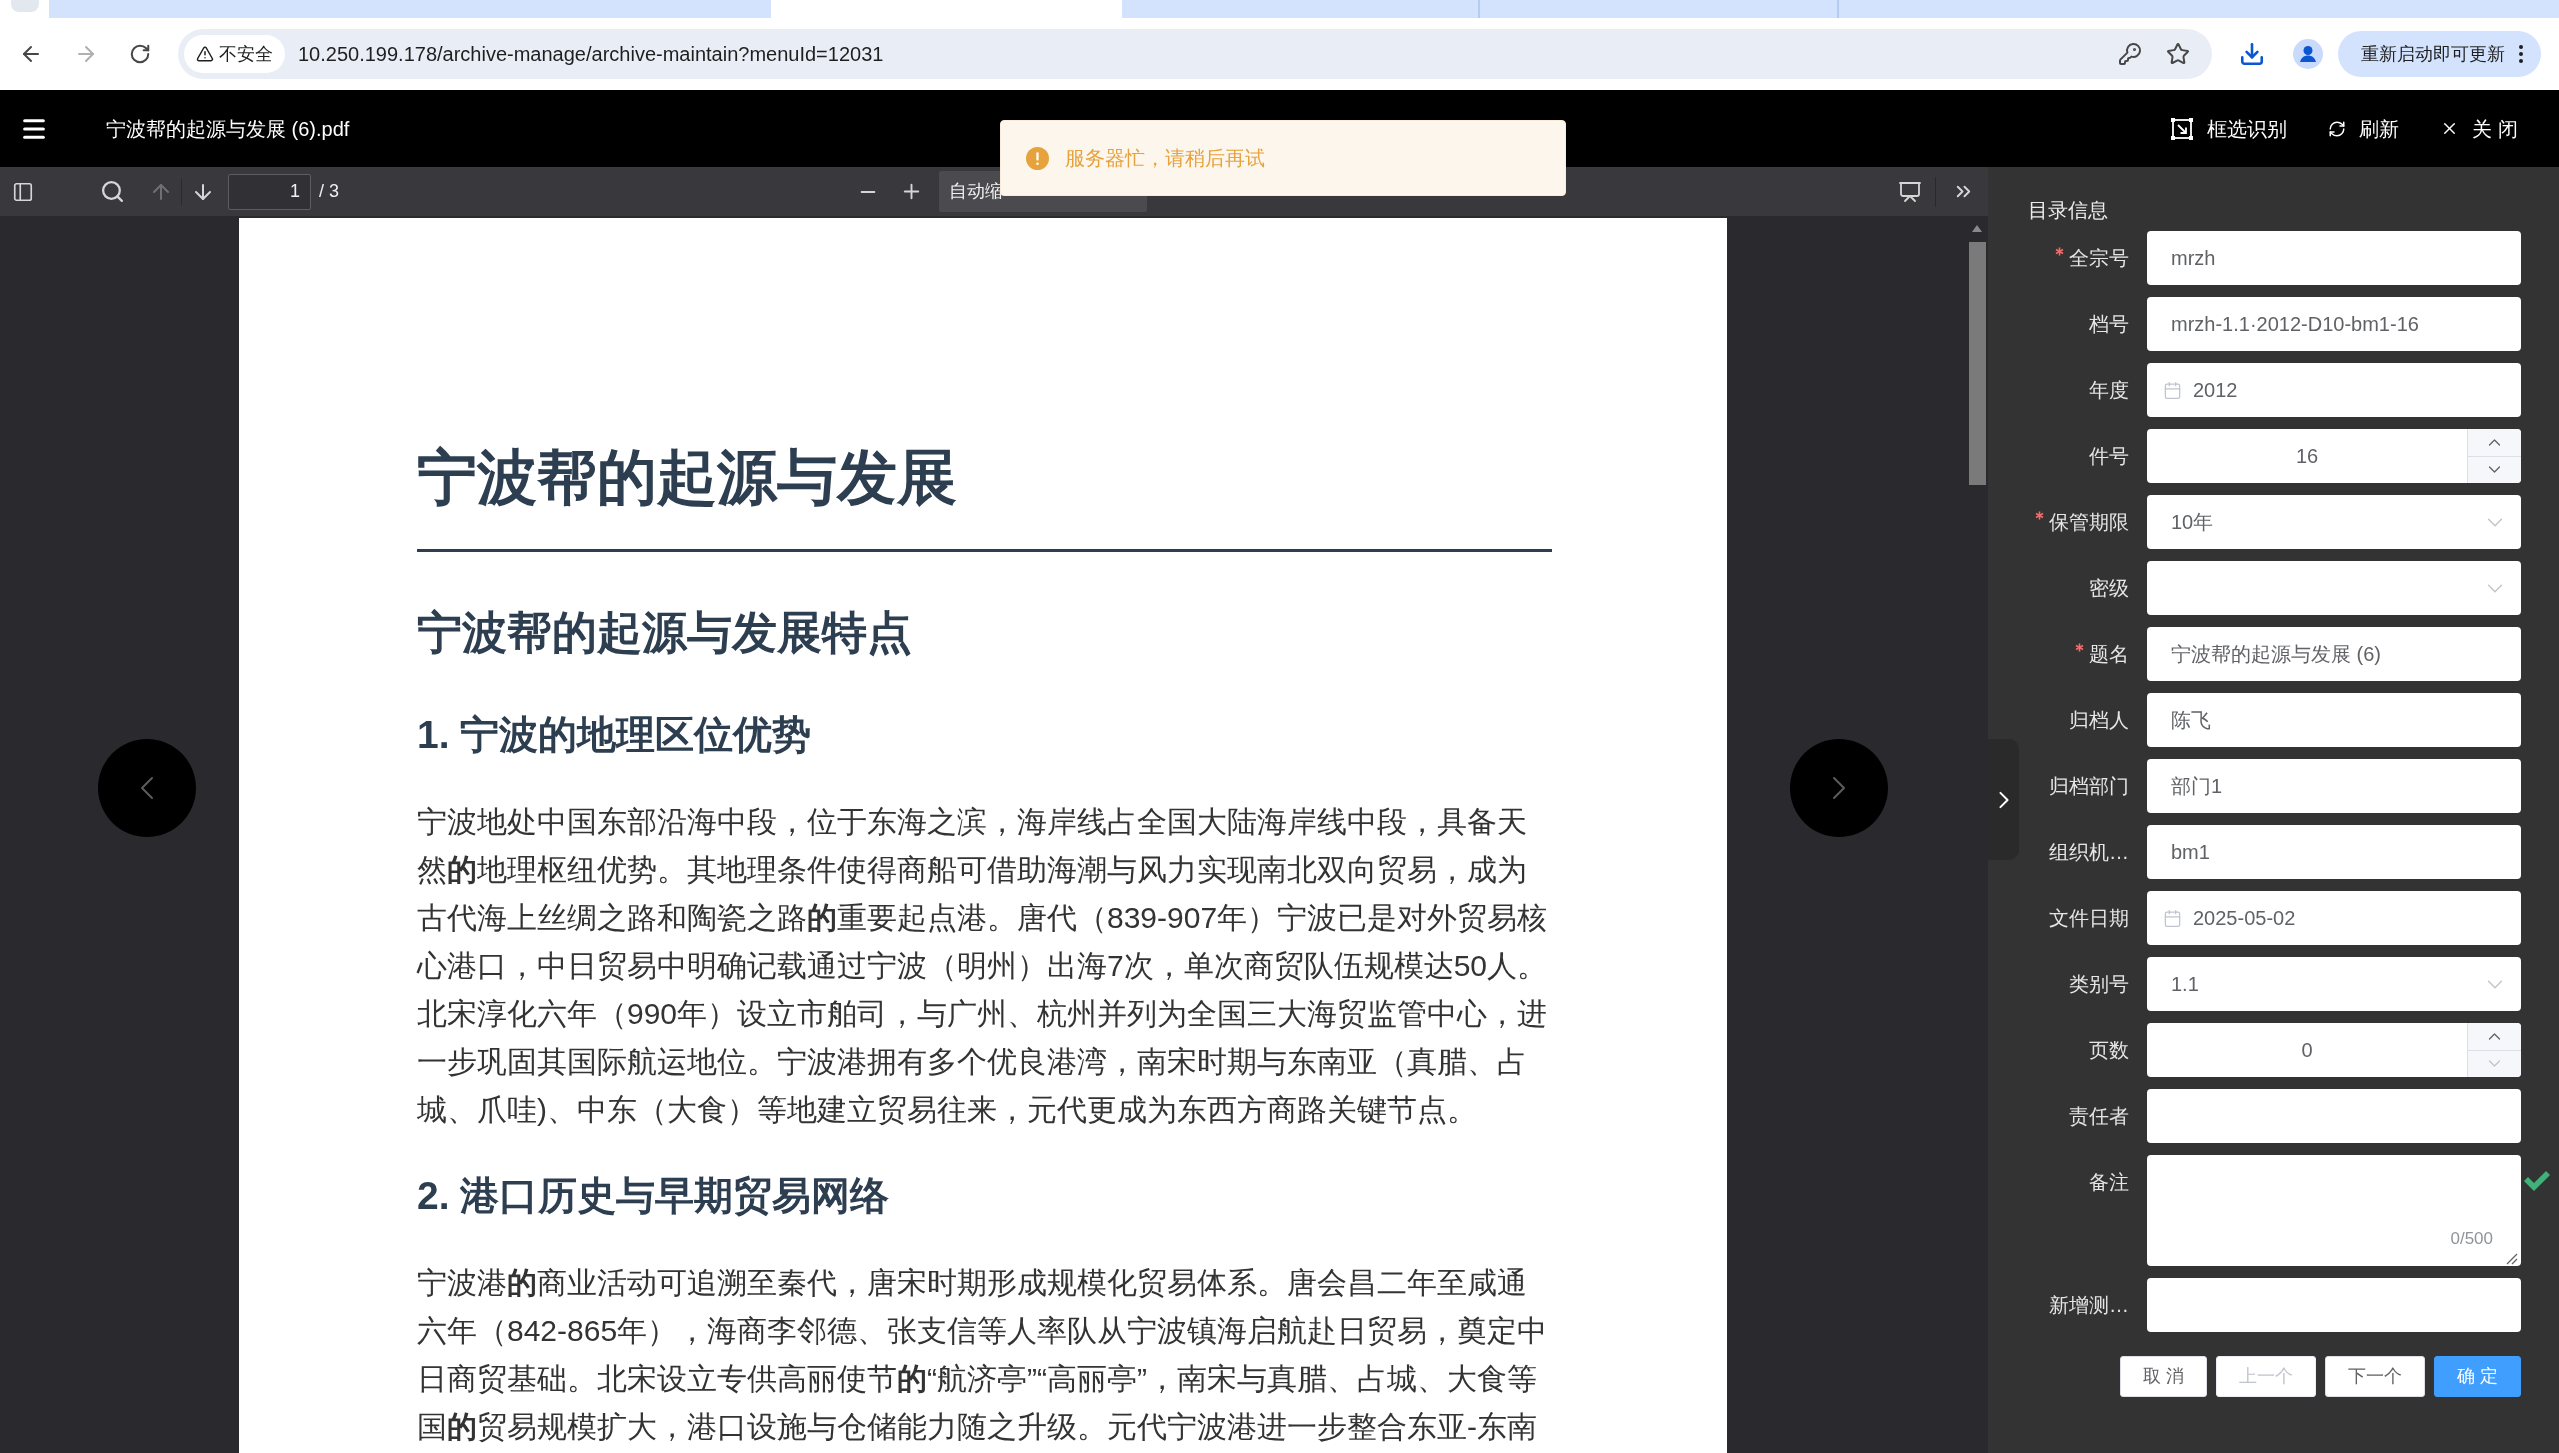  I want to click on date-field: 2012, so click(2334, 390).